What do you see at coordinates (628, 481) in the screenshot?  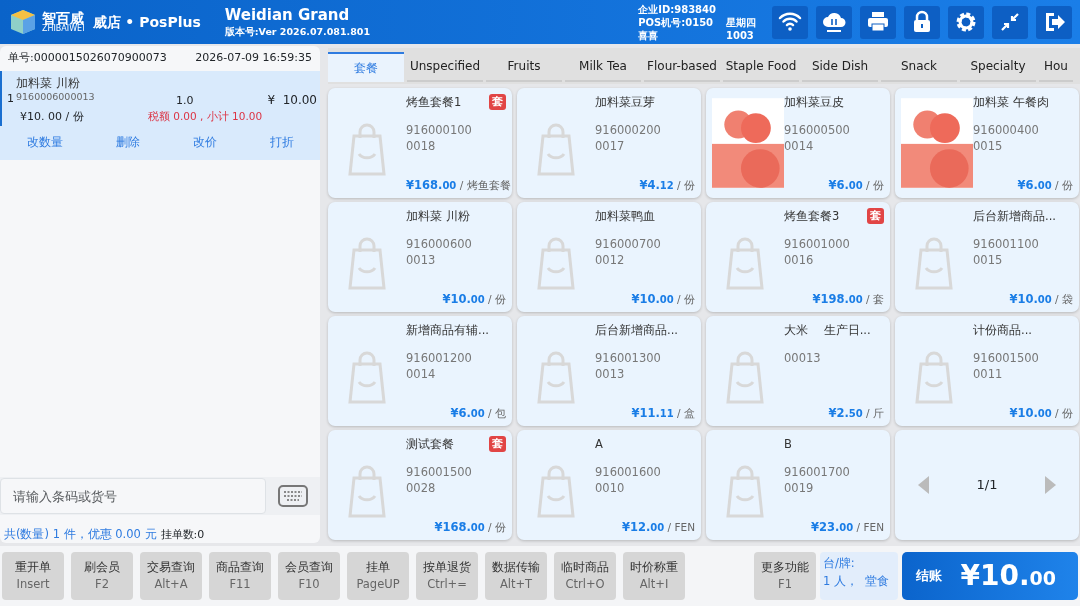 I see `product-code: 9160016000010` at bounding box center [628, 481].